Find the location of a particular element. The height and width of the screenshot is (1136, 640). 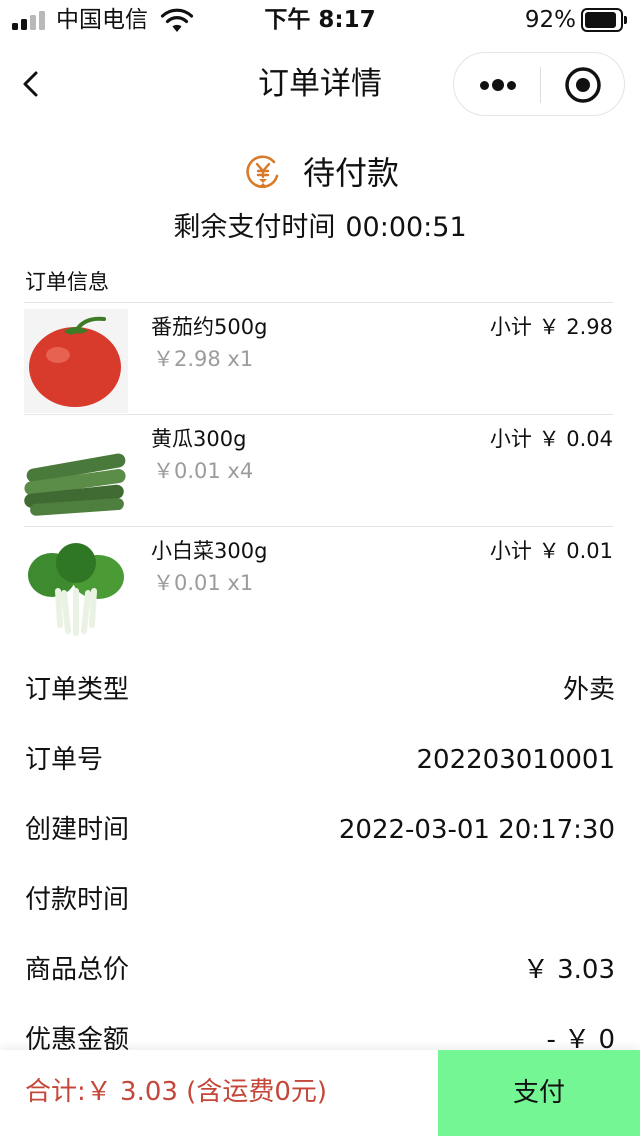

pay-button: 支付 is located at coordinates (539, 1093).